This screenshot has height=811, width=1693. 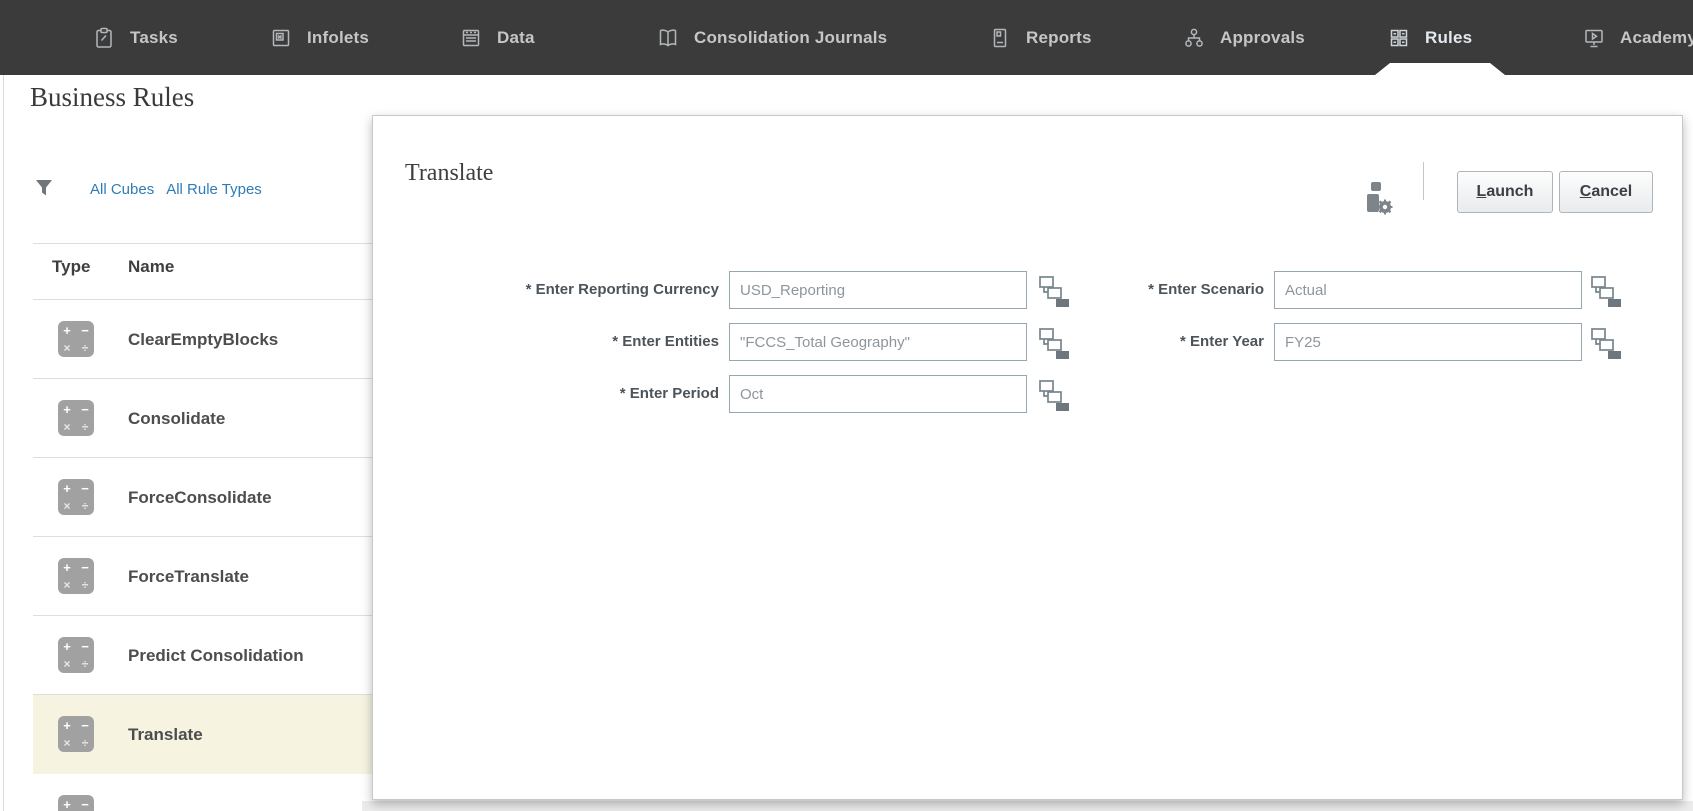 What do you see at coordinates (1194, 37) in the screenshot?
I see `approvals-icon` at bounding box center [1194, 37].